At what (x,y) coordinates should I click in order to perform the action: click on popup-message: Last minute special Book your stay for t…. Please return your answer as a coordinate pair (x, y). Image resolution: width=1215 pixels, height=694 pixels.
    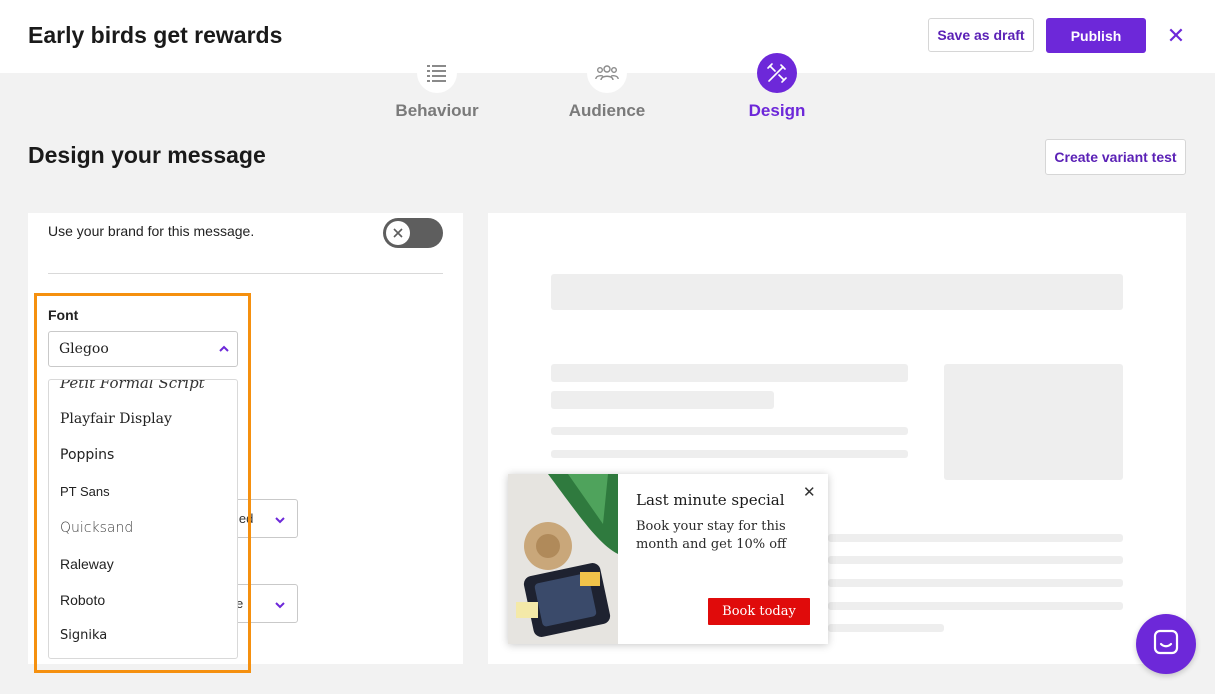
    Looking at the image, I should click on (668, 559).